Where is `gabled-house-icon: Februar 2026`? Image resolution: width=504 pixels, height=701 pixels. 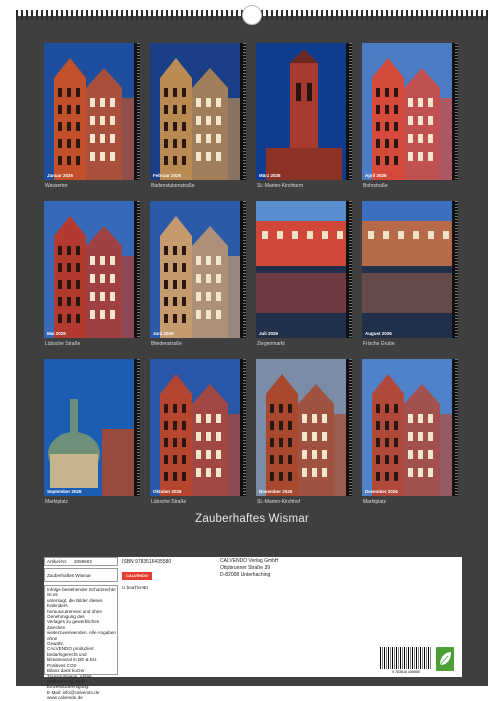
gabled-house-icon: Februar 2026 is located at coordinates (198, 111).